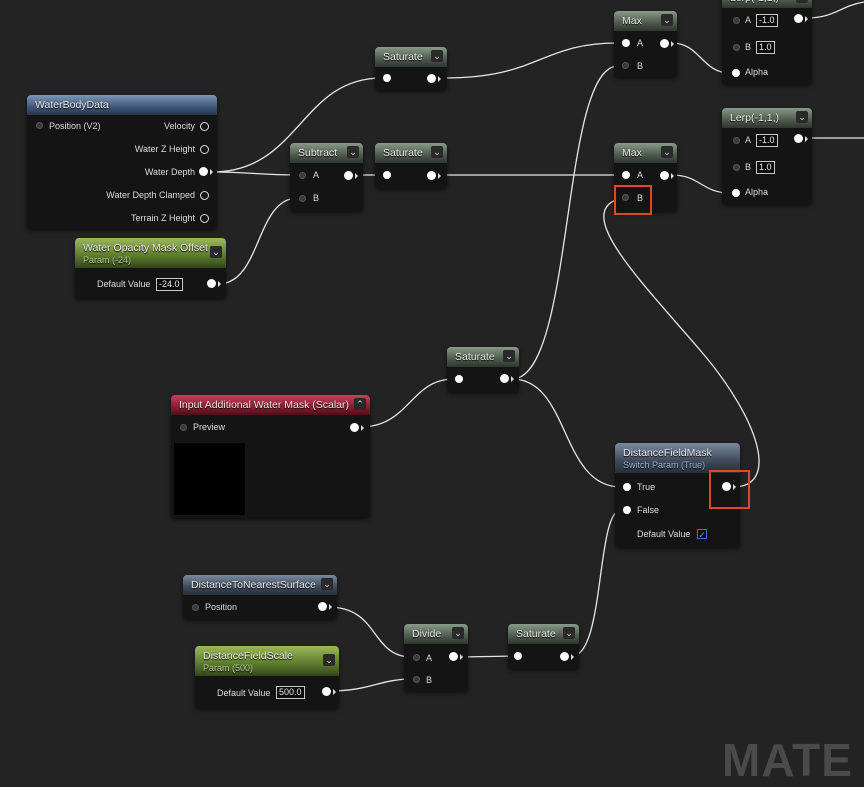 The image size is (864, 787). Describe the element at coordinates (290, 692) in the screenshot. I see `default-value-field: 500.0` at that location.